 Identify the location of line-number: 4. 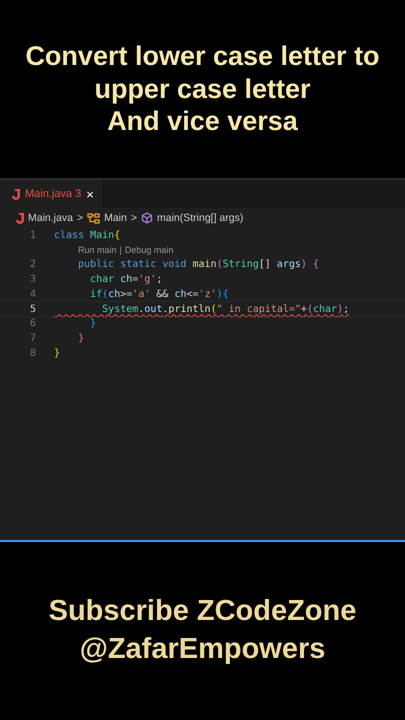
(32, 294).